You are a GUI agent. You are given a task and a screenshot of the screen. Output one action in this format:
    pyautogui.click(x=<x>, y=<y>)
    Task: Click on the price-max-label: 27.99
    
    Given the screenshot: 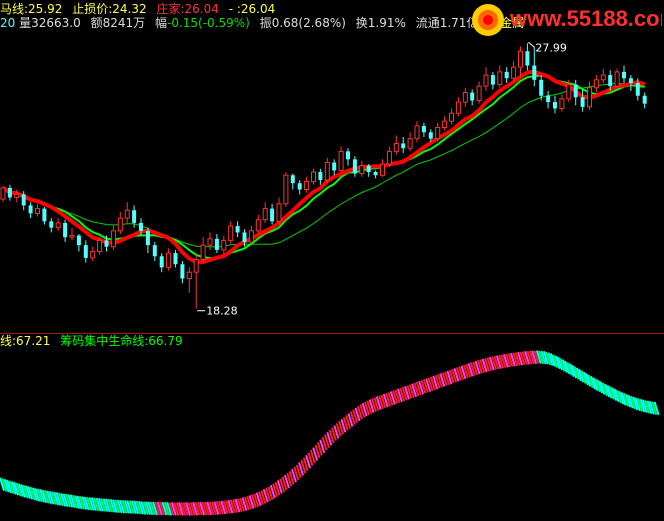 What is the action you would take?
    pyautogui.click(x=551, y=47)
    